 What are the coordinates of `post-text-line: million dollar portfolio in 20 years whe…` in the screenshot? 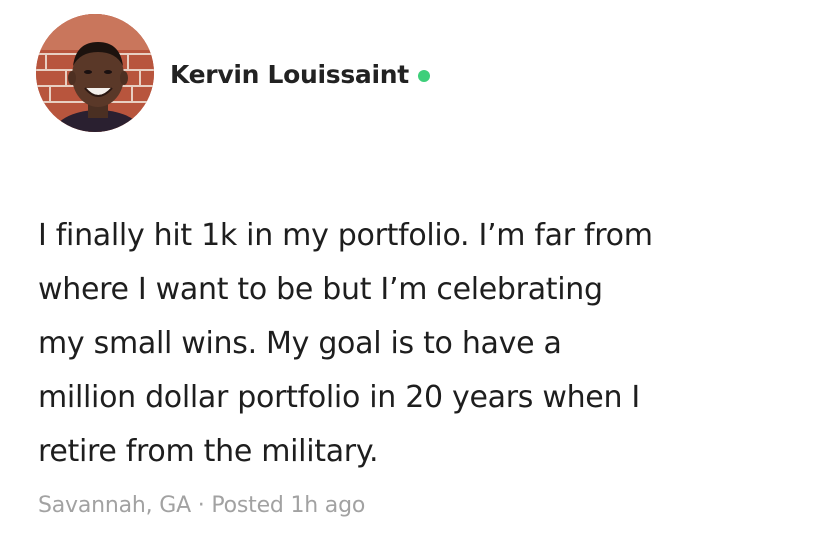 It's located at (339, 397).